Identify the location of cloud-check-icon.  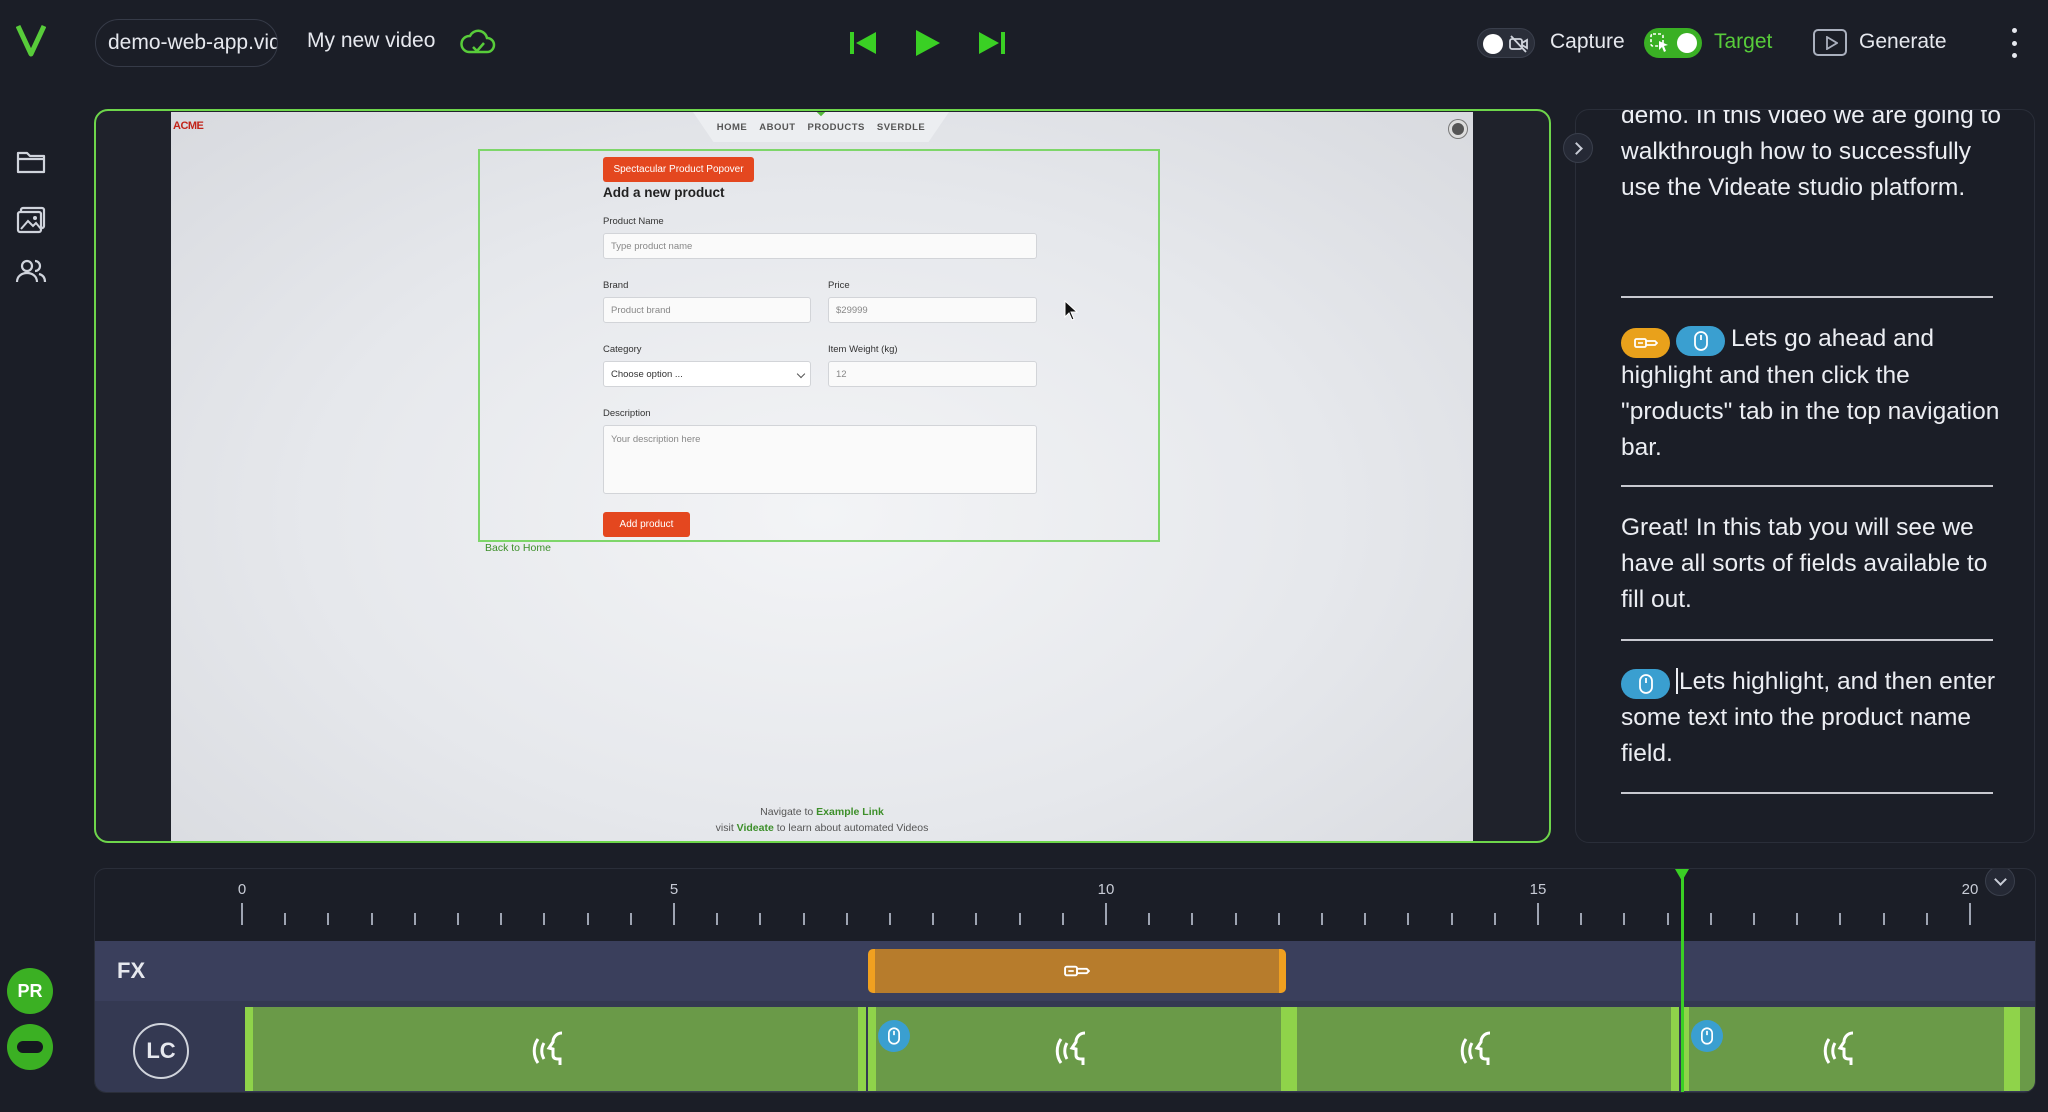
(478, 43).